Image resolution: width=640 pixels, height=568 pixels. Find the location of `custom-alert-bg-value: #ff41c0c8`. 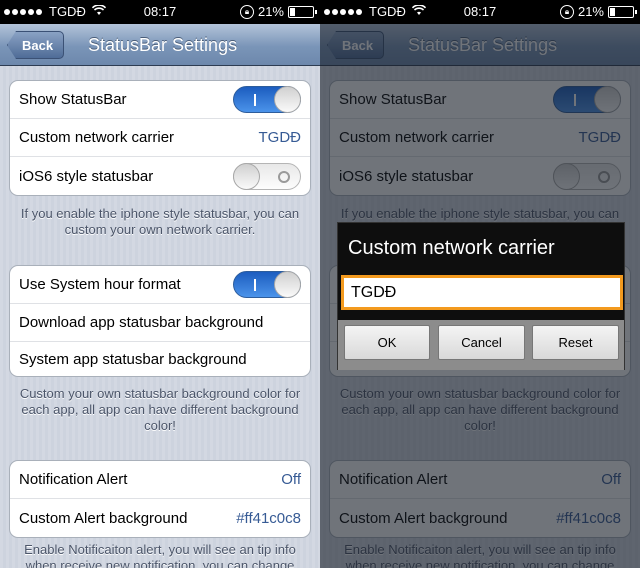

custom-alert-bg-value: #ff41c0c8 is located at coordinates (268, 518).